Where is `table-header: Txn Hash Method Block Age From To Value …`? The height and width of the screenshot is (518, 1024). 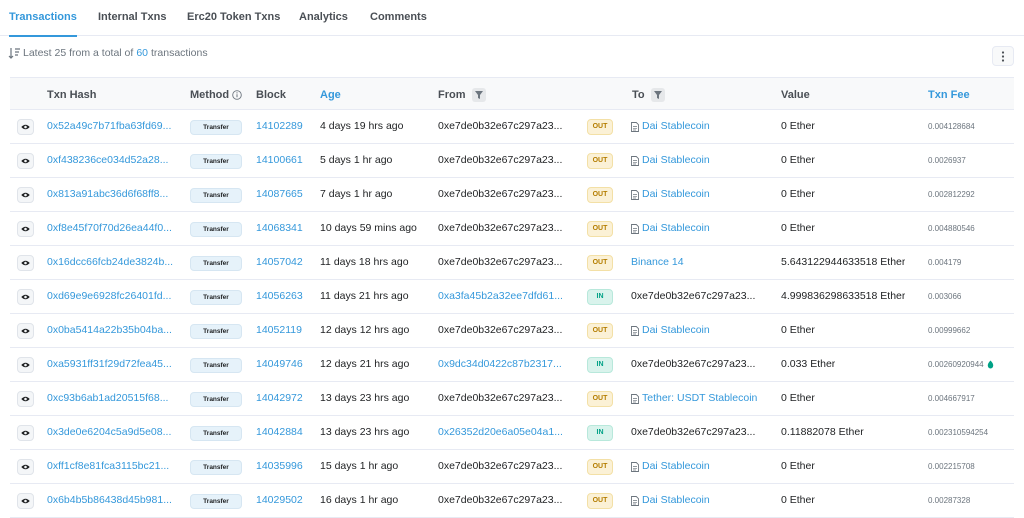 table-header: Txn Hash Method Block Age From To Value … is located at coordinates (512, 93).